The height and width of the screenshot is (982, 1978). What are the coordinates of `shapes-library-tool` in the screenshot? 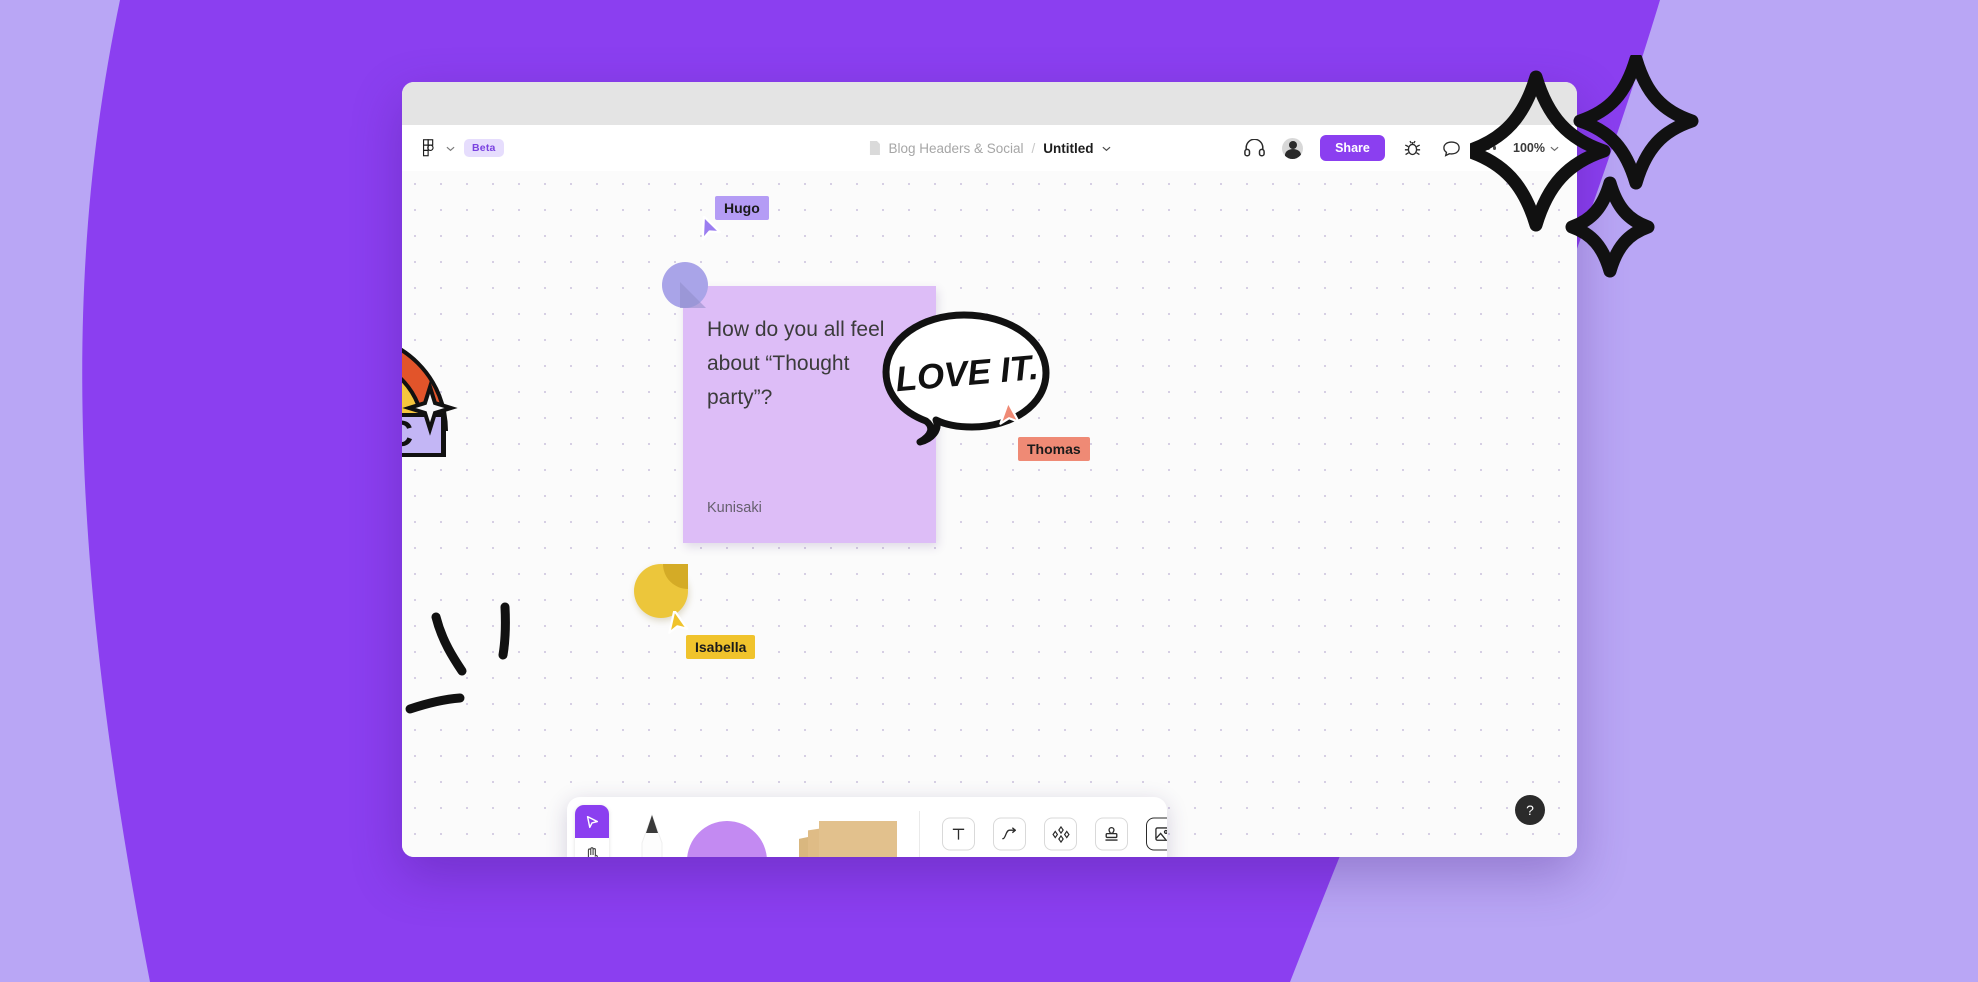 It's located at (1060, 834).